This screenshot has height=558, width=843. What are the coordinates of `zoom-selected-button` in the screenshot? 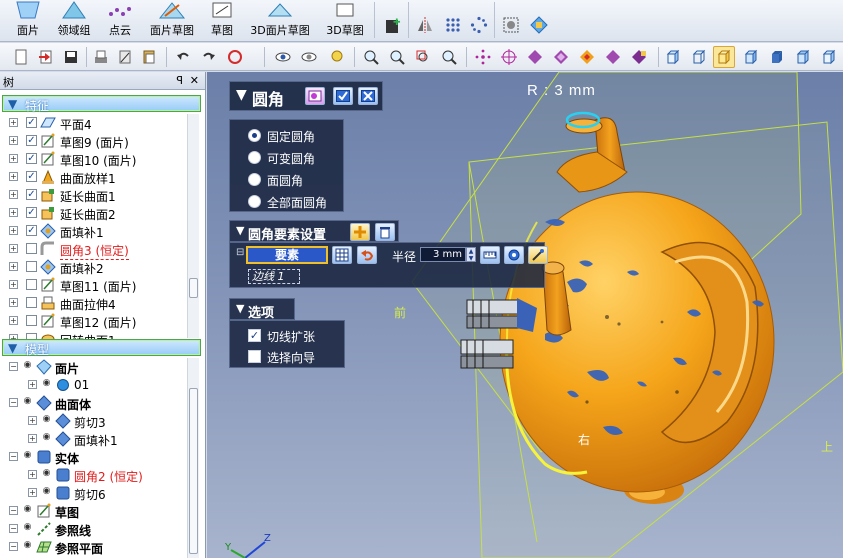 It's located at (449, 57).